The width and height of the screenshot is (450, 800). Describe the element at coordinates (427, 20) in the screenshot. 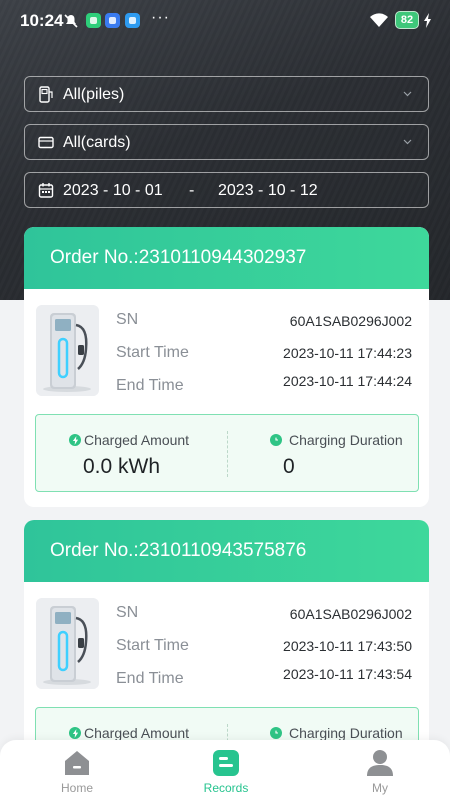

I see `charging-bolt-icon` at that location.